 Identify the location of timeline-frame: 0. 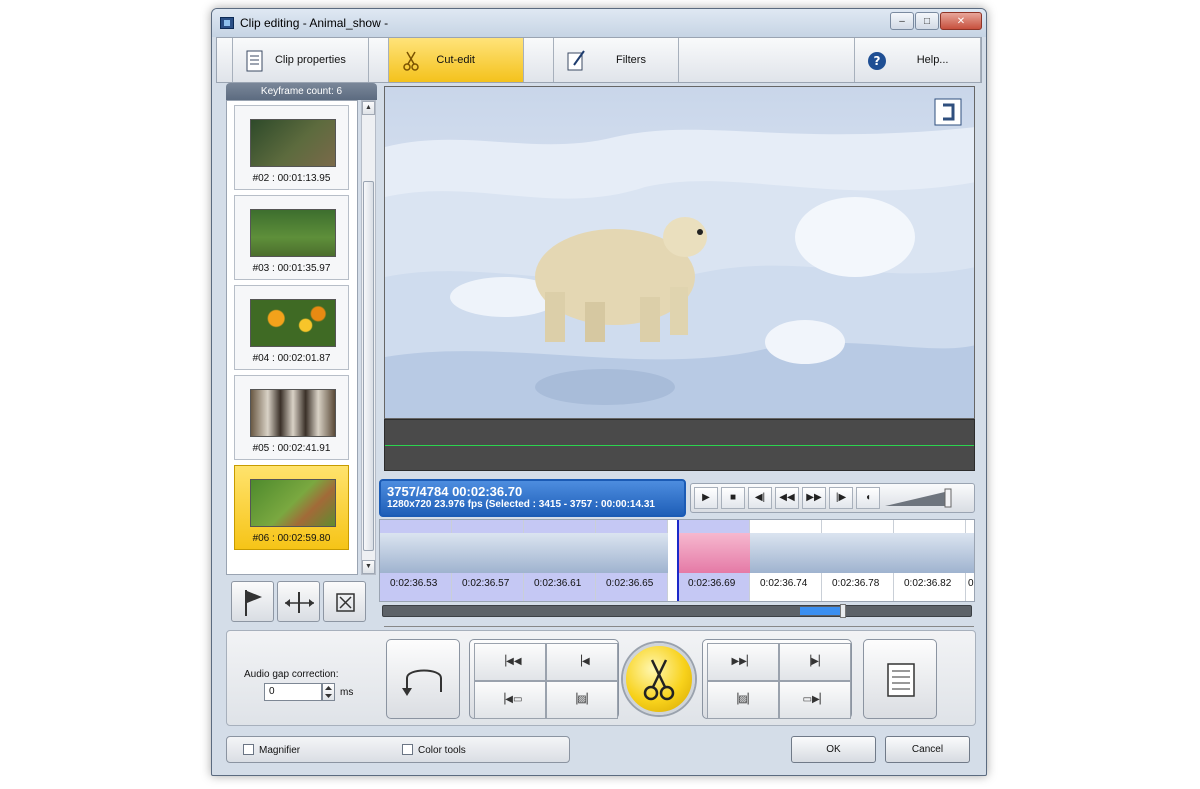
(970, 560).